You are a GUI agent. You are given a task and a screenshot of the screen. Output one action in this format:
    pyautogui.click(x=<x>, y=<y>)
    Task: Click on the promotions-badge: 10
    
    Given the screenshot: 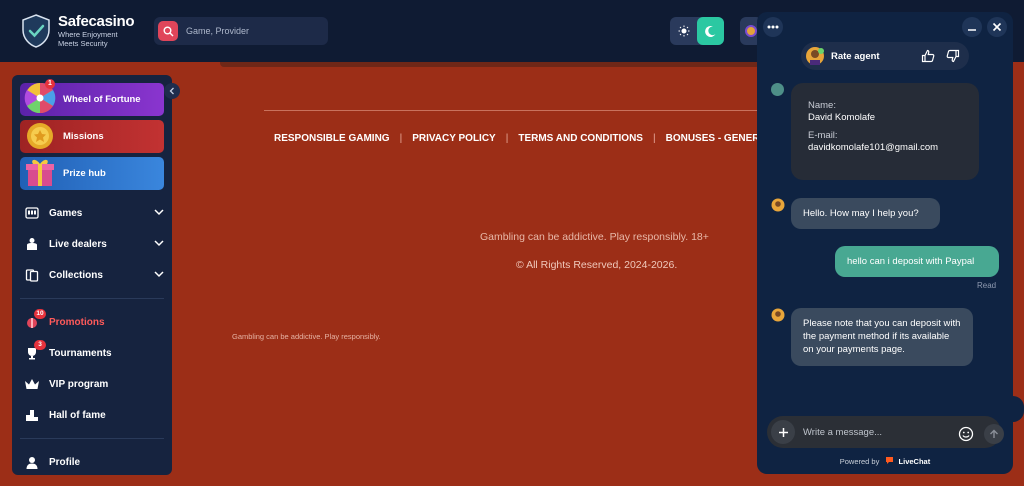 What is the action you would take?
    pyautogui.click(x=40, y=314)
    